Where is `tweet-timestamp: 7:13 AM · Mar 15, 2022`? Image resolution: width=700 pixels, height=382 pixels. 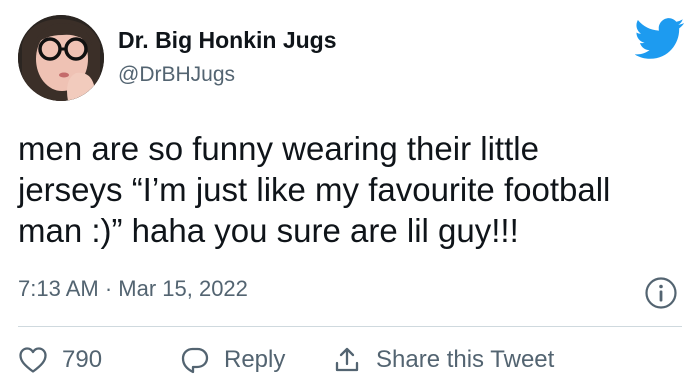 tweet-timestamp: 7:13 AM · Mar 15, 2022 is located at coordinates (133, 289).